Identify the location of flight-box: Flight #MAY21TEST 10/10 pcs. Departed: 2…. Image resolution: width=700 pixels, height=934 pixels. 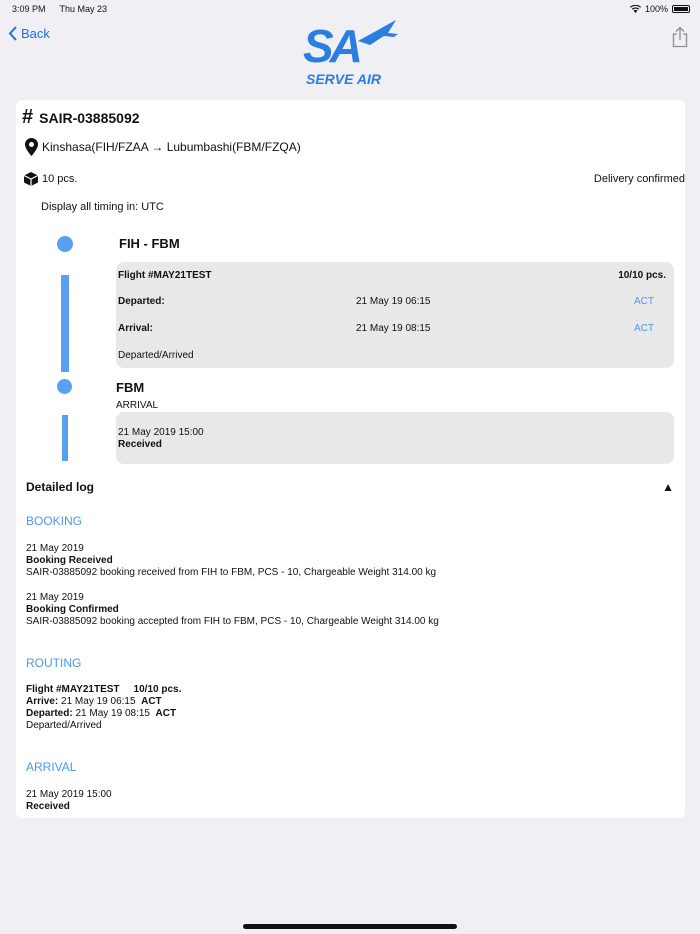
(395, 315).